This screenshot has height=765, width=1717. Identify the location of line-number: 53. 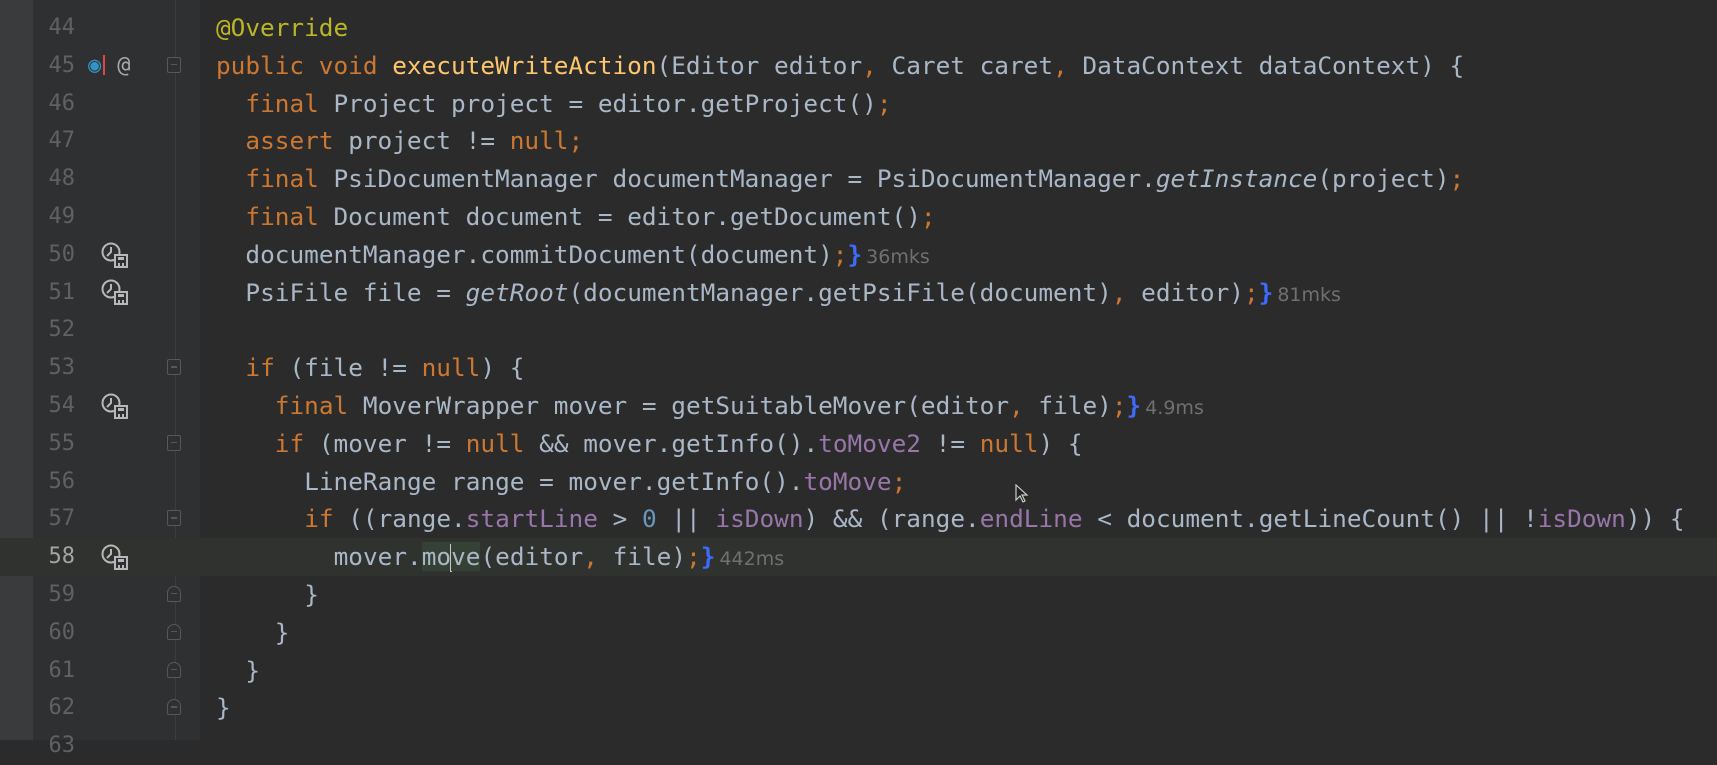
(54, 368).